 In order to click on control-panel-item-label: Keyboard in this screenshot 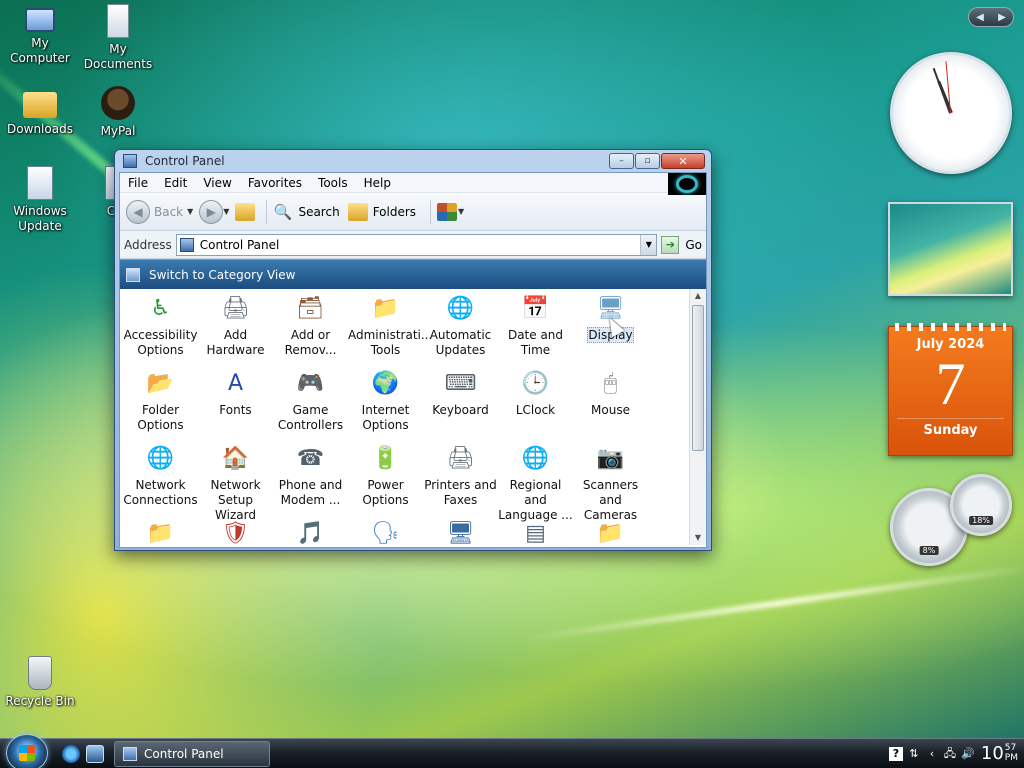, I will do `click(460, 410)`.